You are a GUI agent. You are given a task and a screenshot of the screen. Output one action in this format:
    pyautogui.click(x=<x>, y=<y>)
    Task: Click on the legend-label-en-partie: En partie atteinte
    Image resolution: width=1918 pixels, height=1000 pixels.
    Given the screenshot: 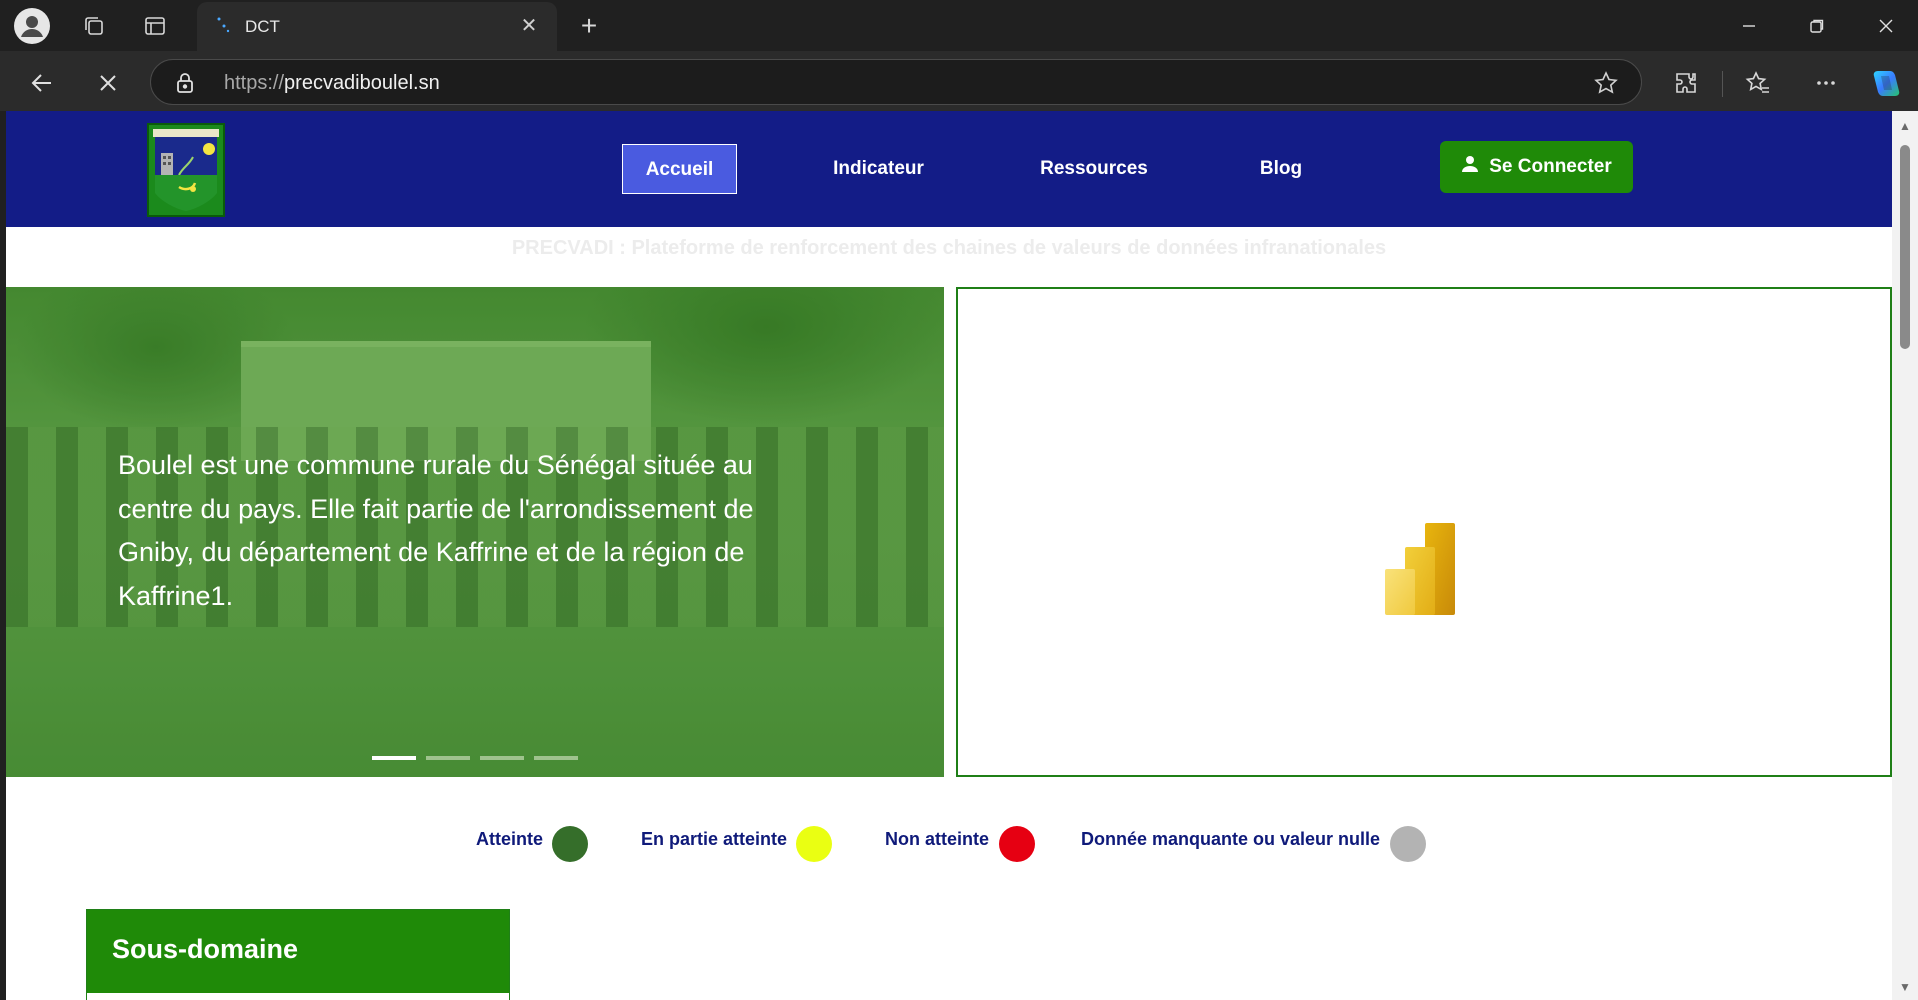 What is the action you would take?
    pyautogui.click(x=714, y=839)
    